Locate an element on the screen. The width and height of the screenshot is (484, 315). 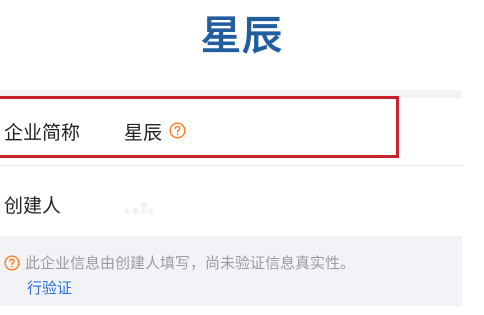
company-short-name-value: 星辰 is located at coordinates (143, 133).